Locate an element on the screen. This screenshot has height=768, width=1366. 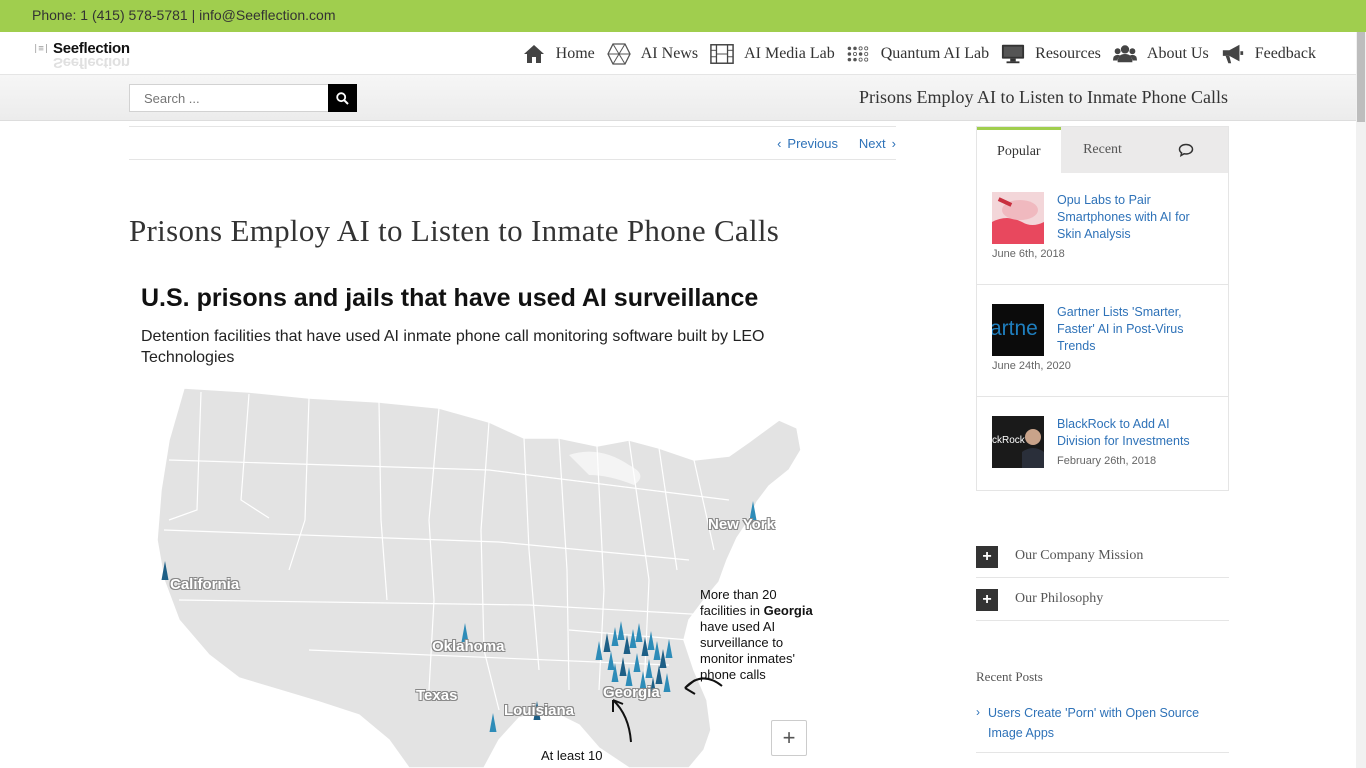
tab-recent: Recent is located at coordinates (1102, 150).